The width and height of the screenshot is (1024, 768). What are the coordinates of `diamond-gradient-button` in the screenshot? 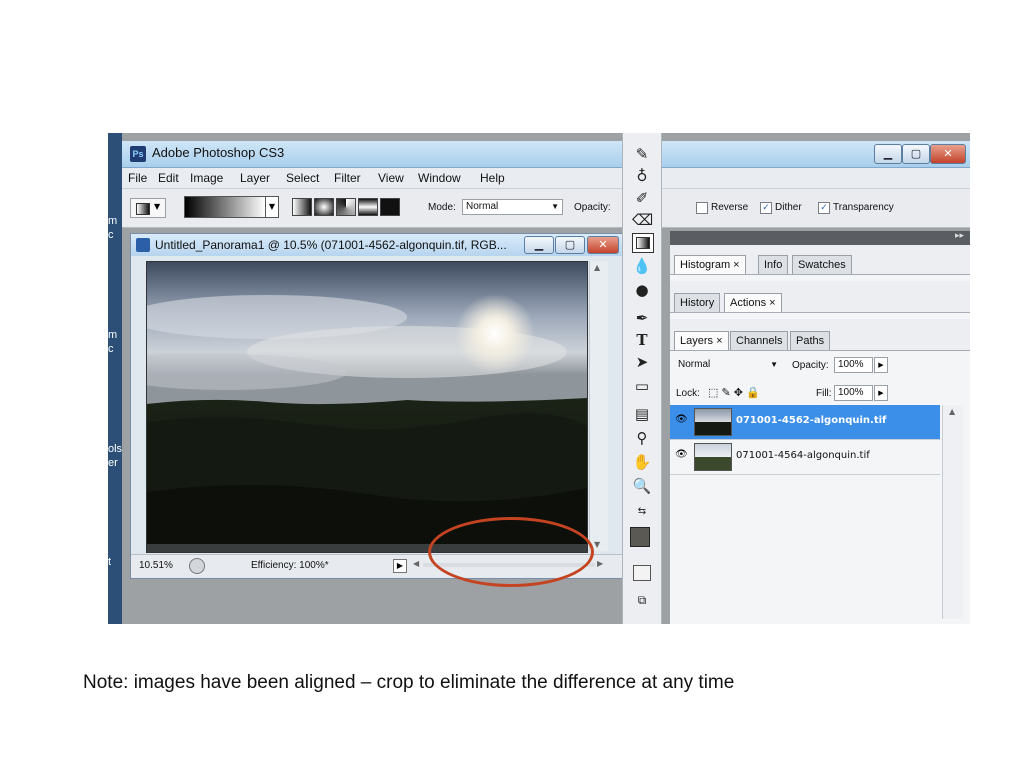 It's located at (390, 207).